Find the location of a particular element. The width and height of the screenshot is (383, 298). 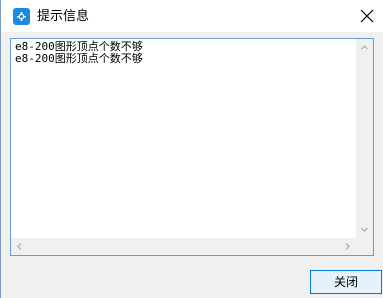

vertical-scrollbar is located at coordinates (364, 138).